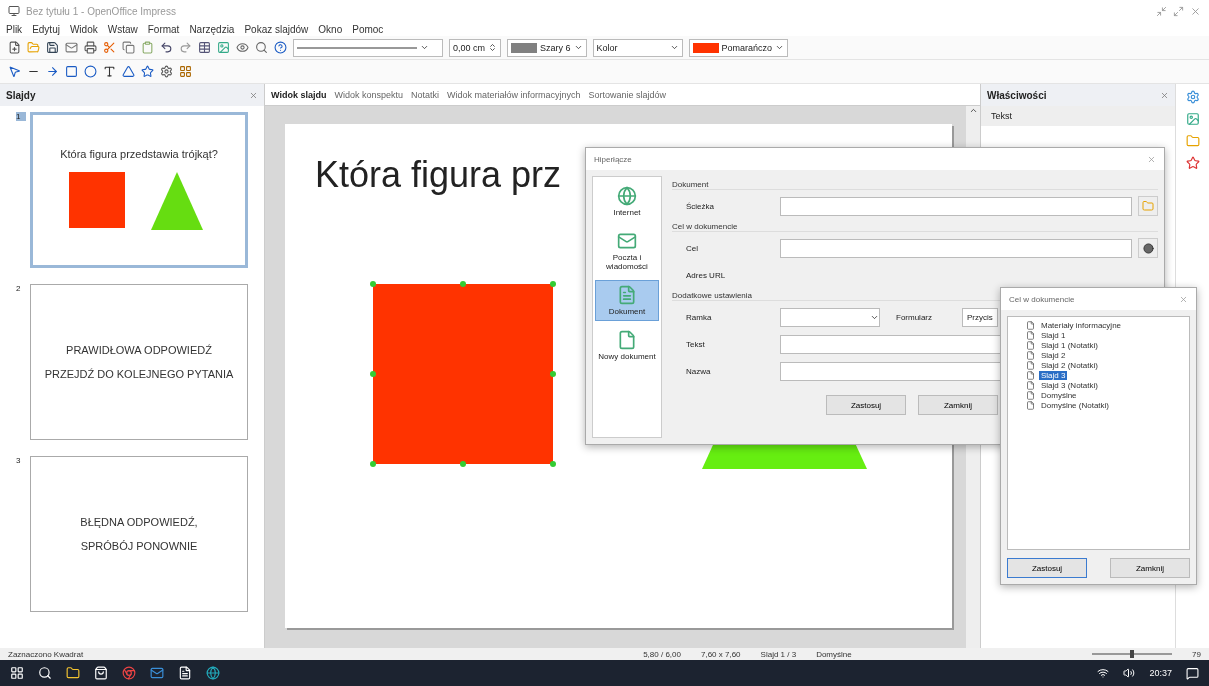 This screenshot has height=686, width=1209. I want to click on color-dropdown: Pomarańczo, so click(738, 47).